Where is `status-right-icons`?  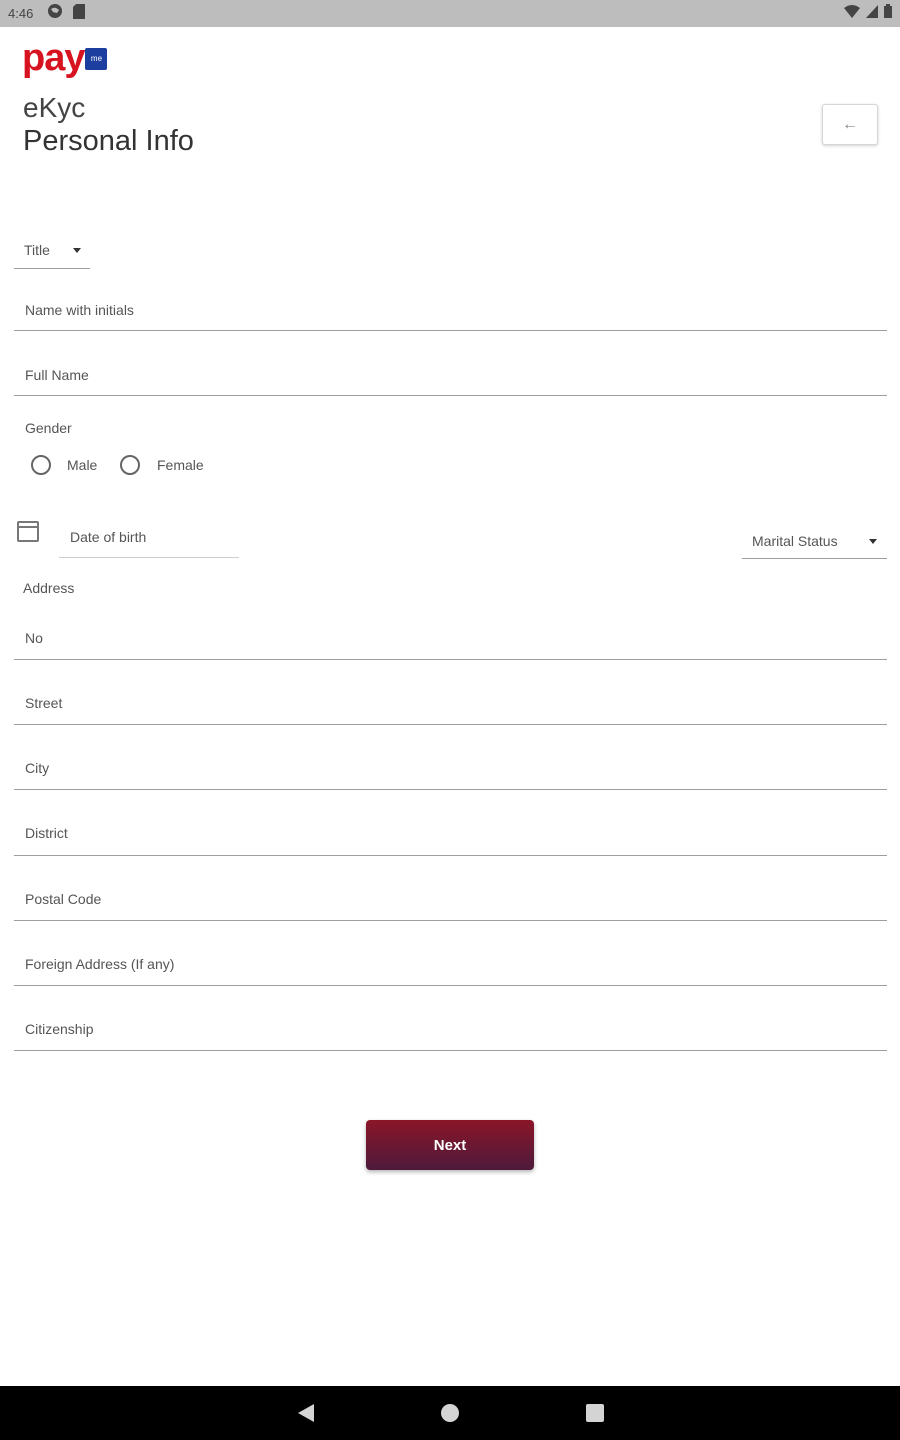 status-right-icons is located at coordinates (868, 13).